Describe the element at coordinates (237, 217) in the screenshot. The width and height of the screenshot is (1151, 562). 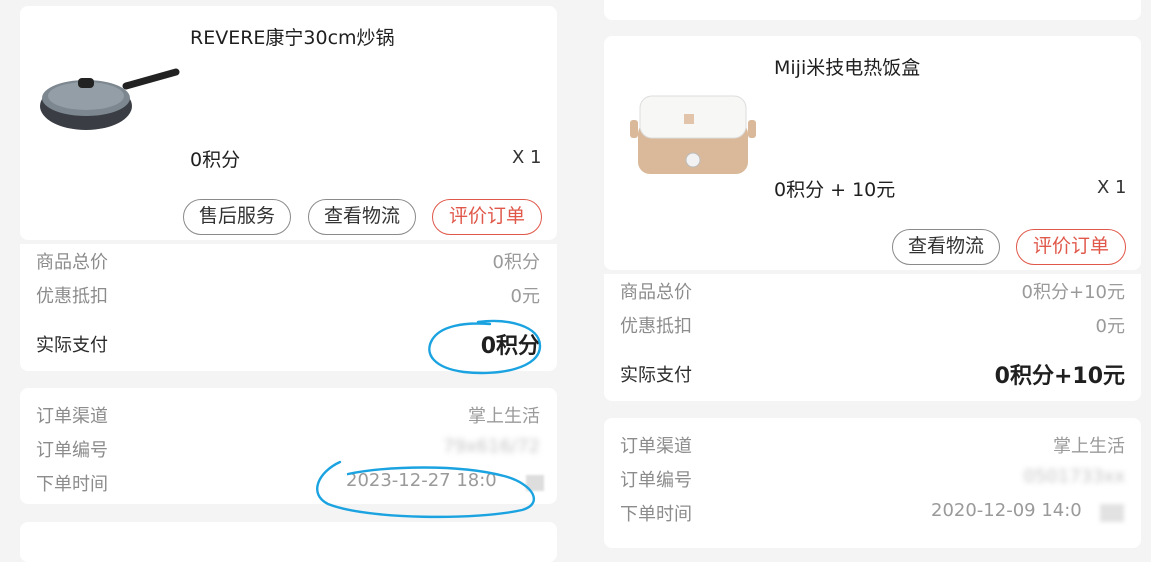
I see `after-sale-button: 售后服务` at that location.